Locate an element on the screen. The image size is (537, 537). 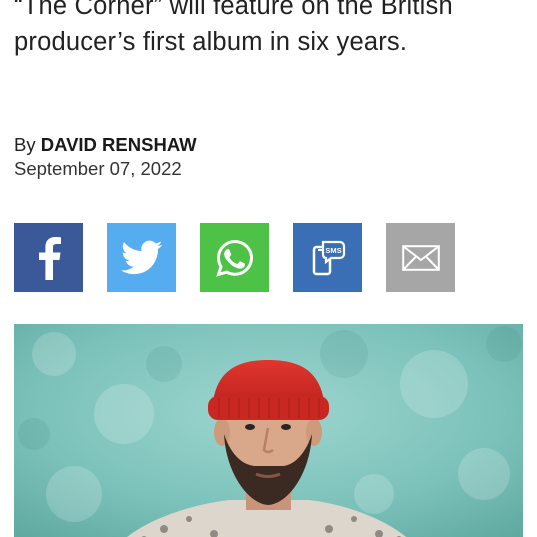
whatsapp-share-button is located at coordinates (234, 257).